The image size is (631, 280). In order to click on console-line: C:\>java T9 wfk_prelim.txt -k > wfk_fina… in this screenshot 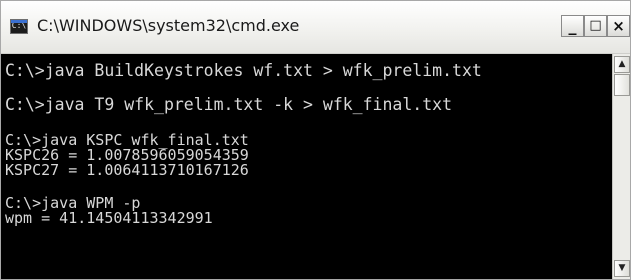, I will do `click(229, 104)`.